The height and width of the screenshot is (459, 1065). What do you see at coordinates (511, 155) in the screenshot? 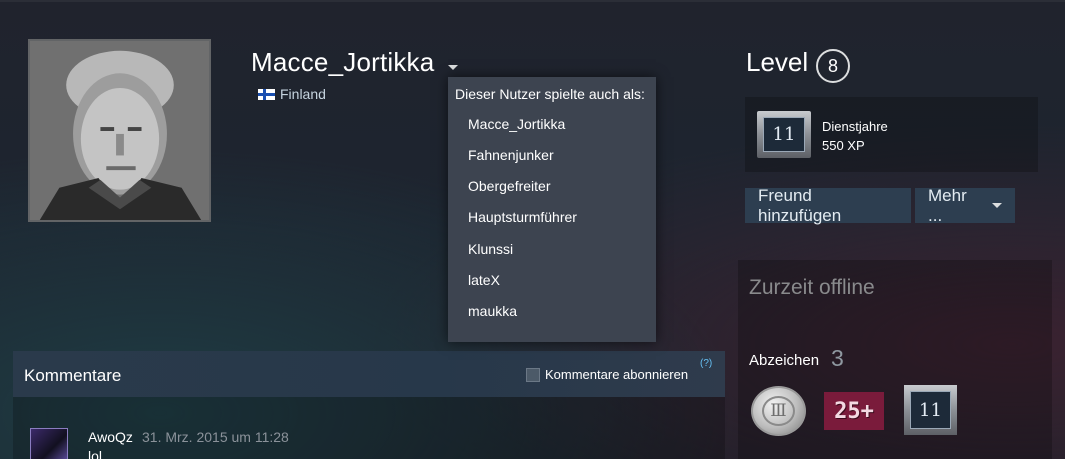
I see `alias-item: Fahnenjunker` at bounding box center [511, 155].